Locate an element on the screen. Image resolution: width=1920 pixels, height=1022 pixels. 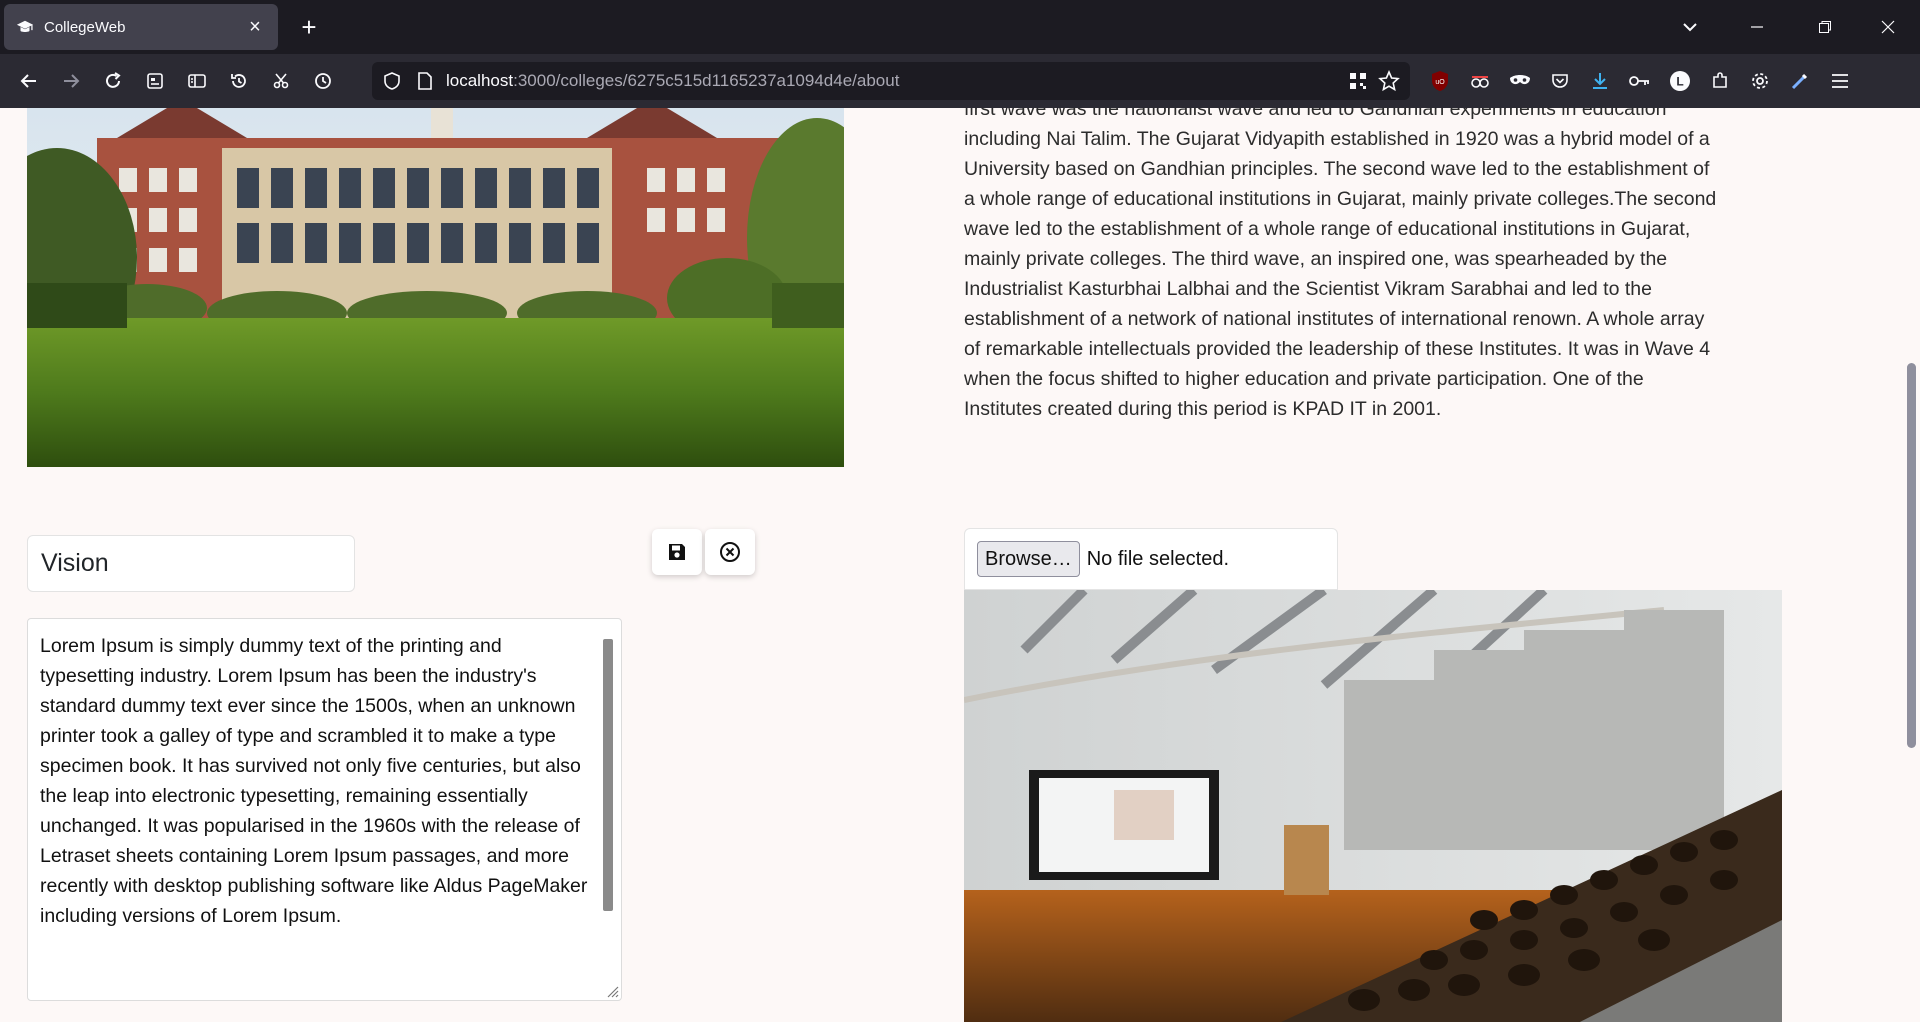
close-window-icon is located at coordinates (1888, 27).